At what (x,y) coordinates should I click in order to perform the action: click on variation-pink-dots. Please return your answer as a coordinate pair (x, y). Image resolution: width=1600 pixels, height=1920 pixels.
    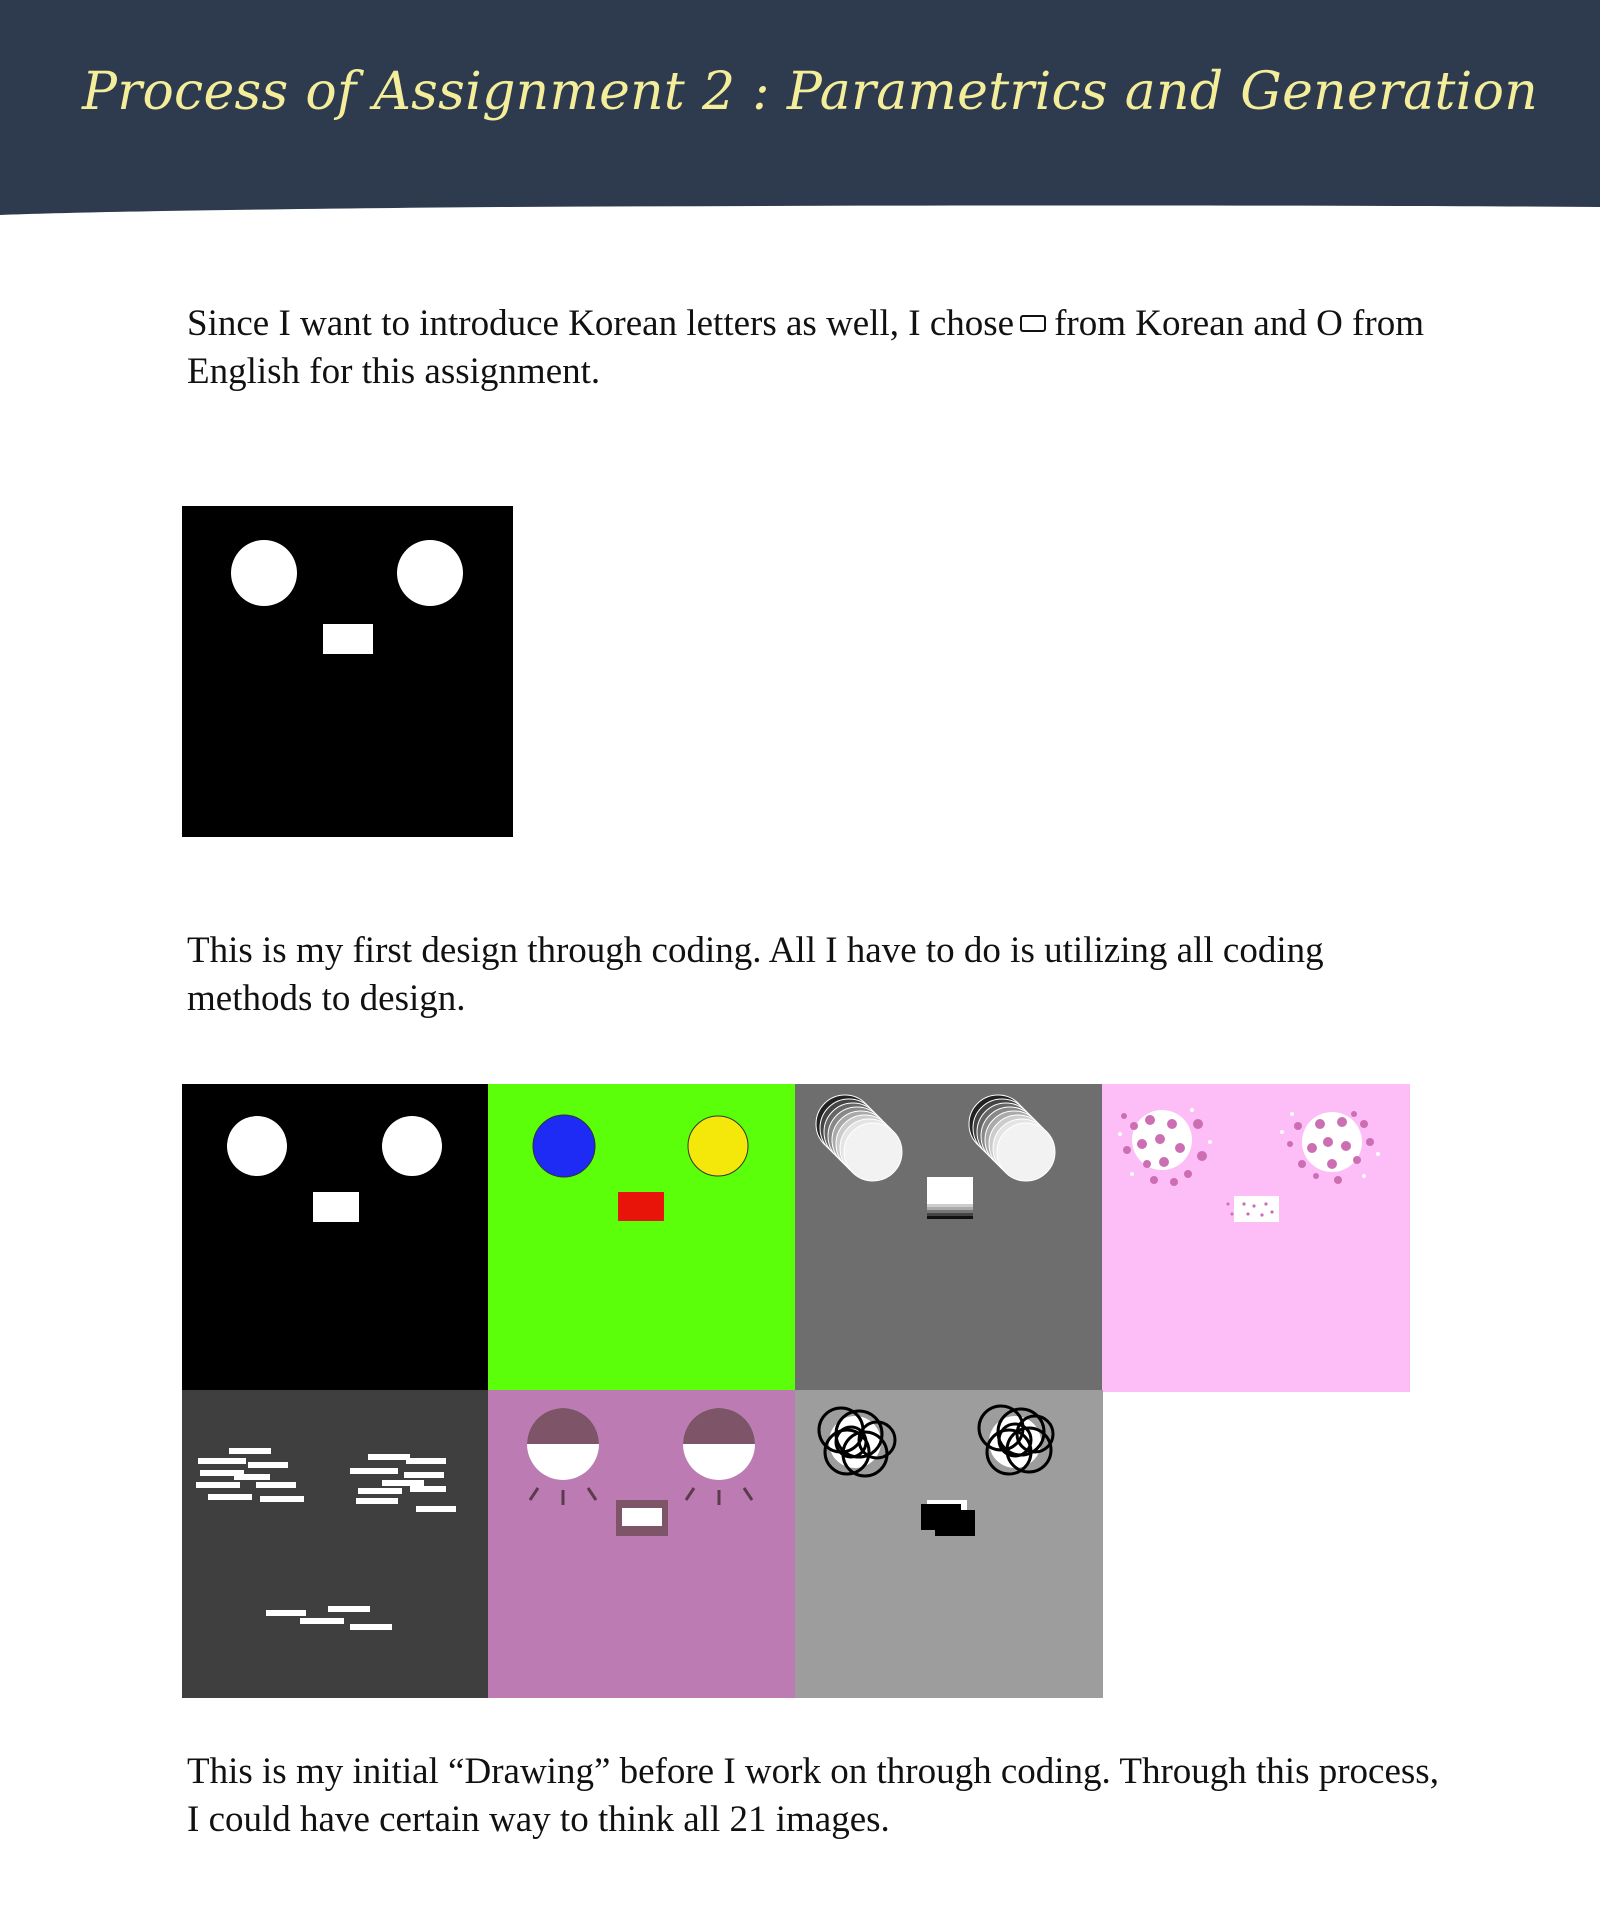
    Looking at the image, I should click on (1256, 1238).